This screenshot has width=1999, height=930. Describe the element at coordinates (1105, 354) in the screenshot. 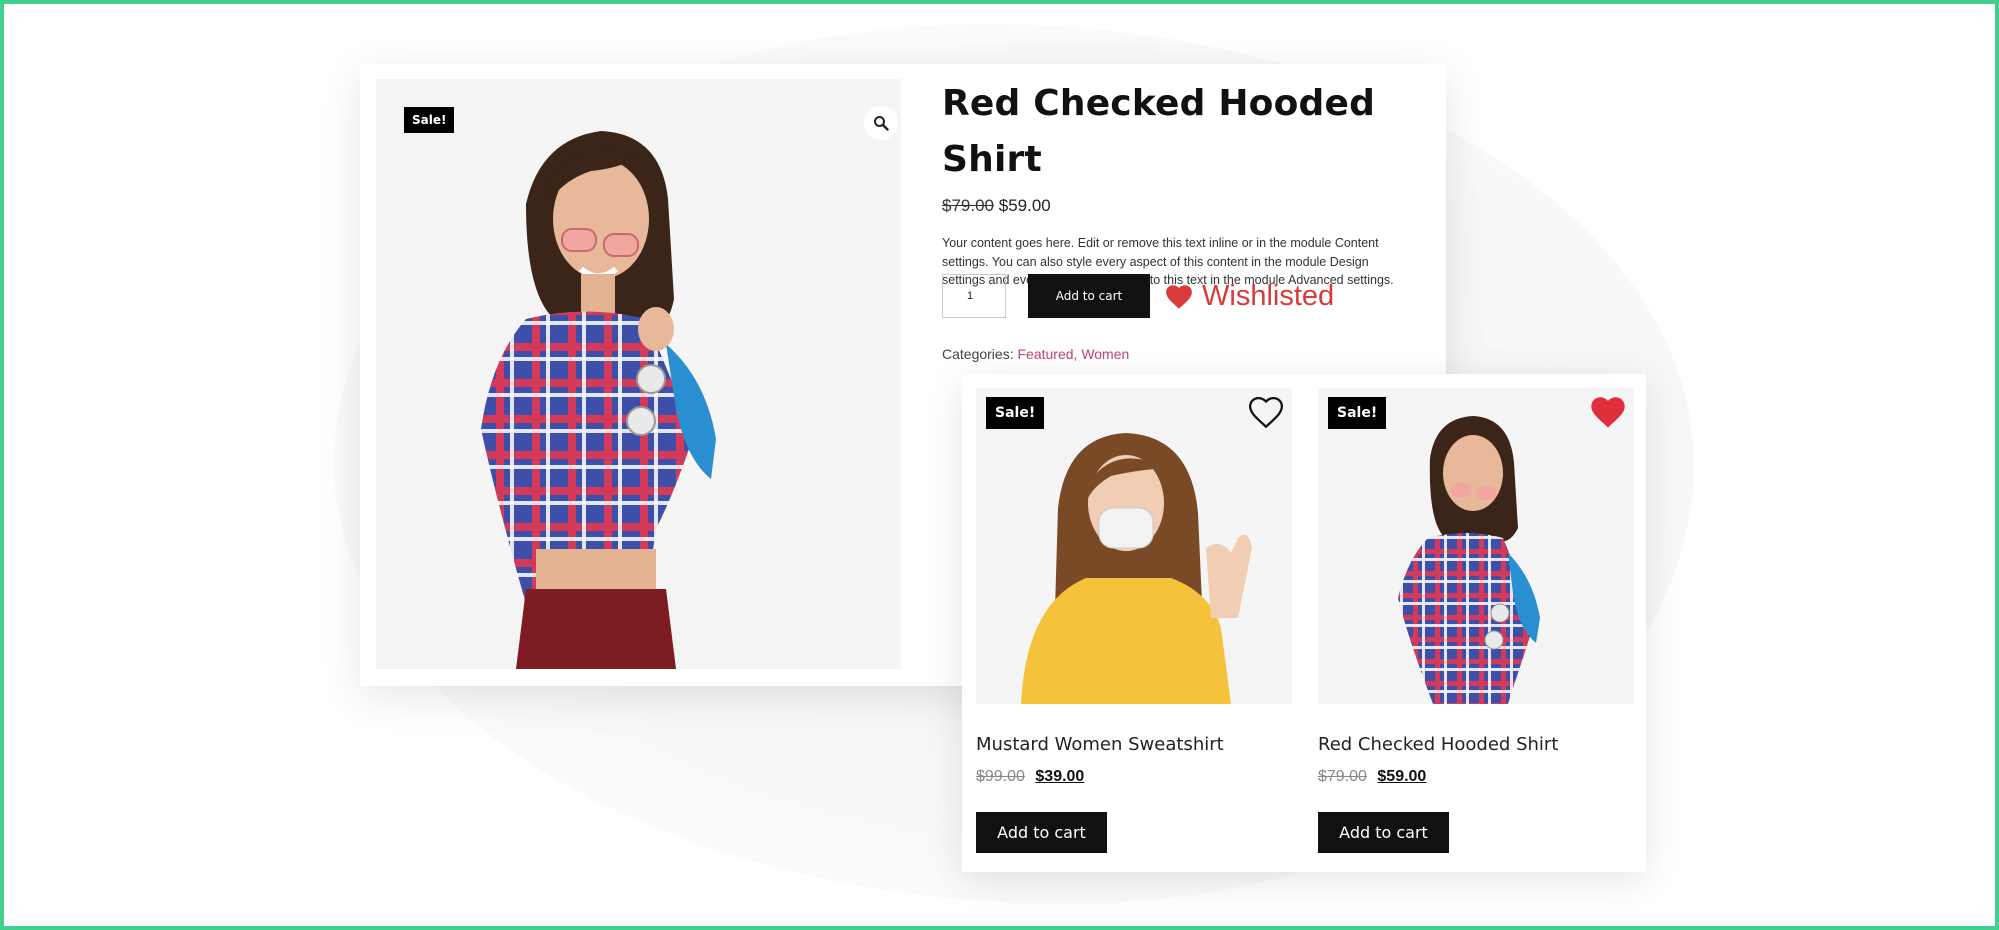

I see `category-link-women: Women` at that location.